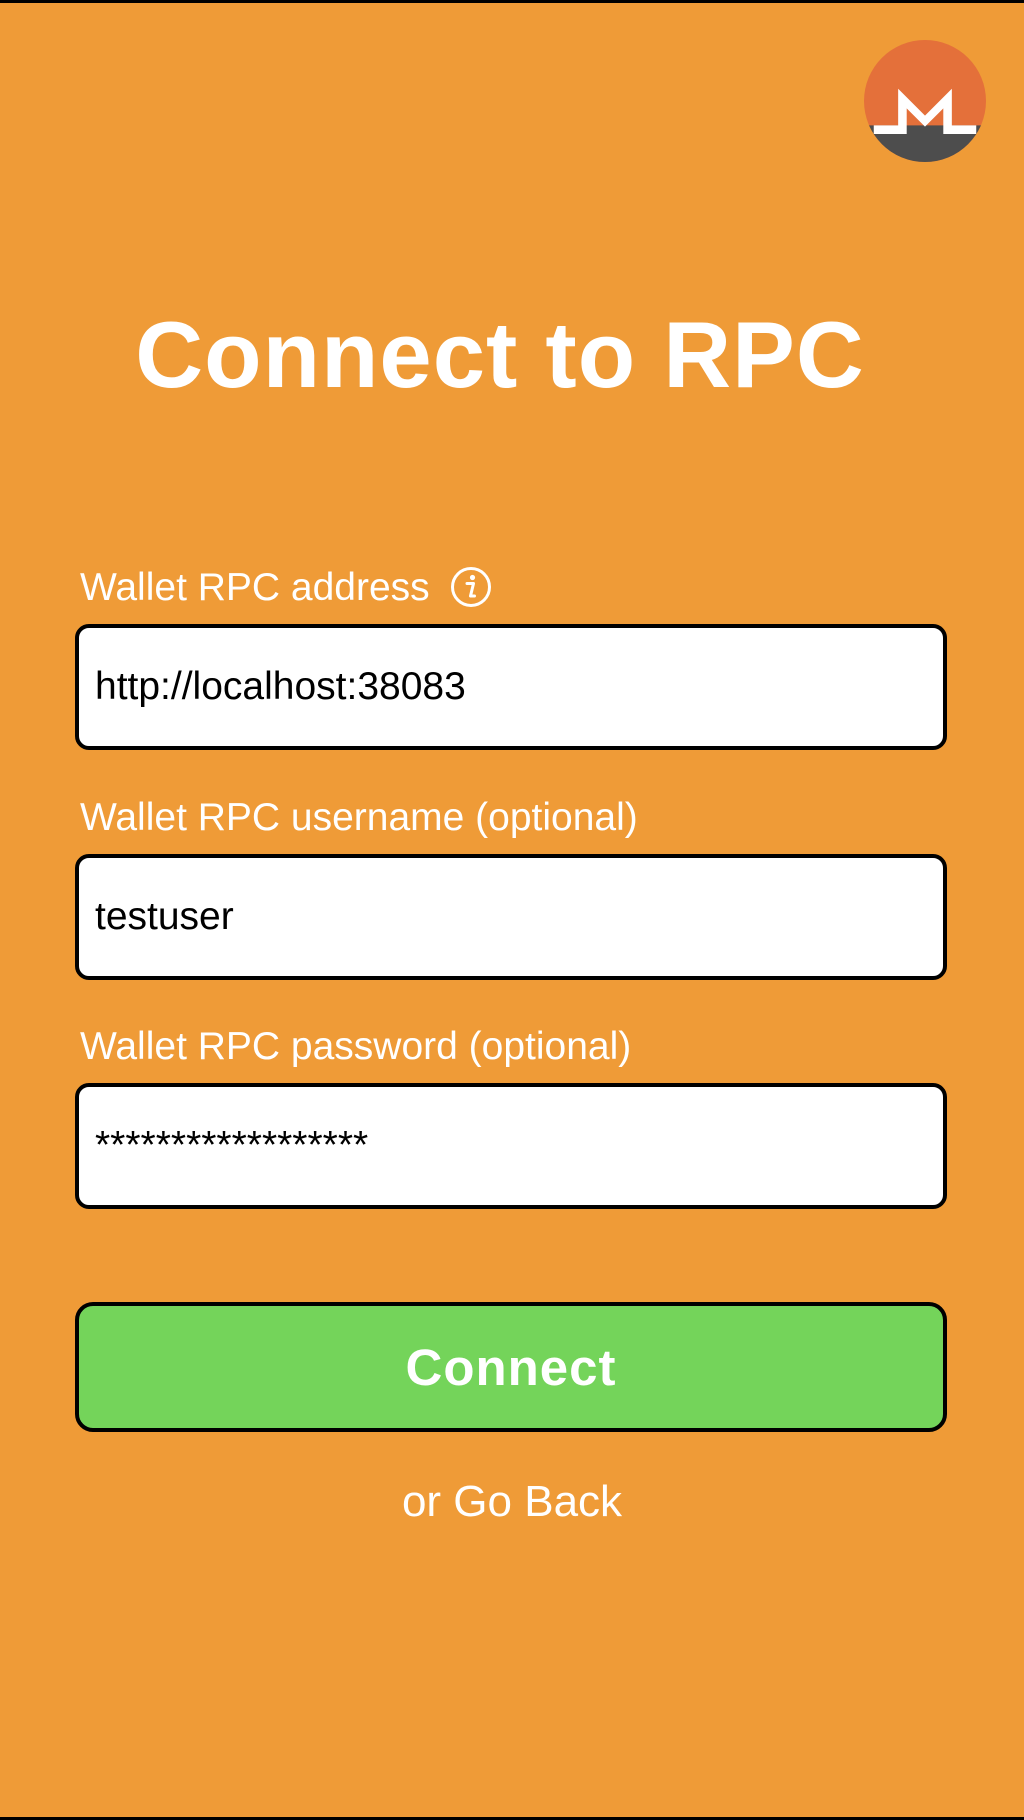 Image resolution: width=1024 pixels, height=1820 pixels. Describe the element at coordinates (471, 587) in the screenshot. I see `info-icon` at that location.